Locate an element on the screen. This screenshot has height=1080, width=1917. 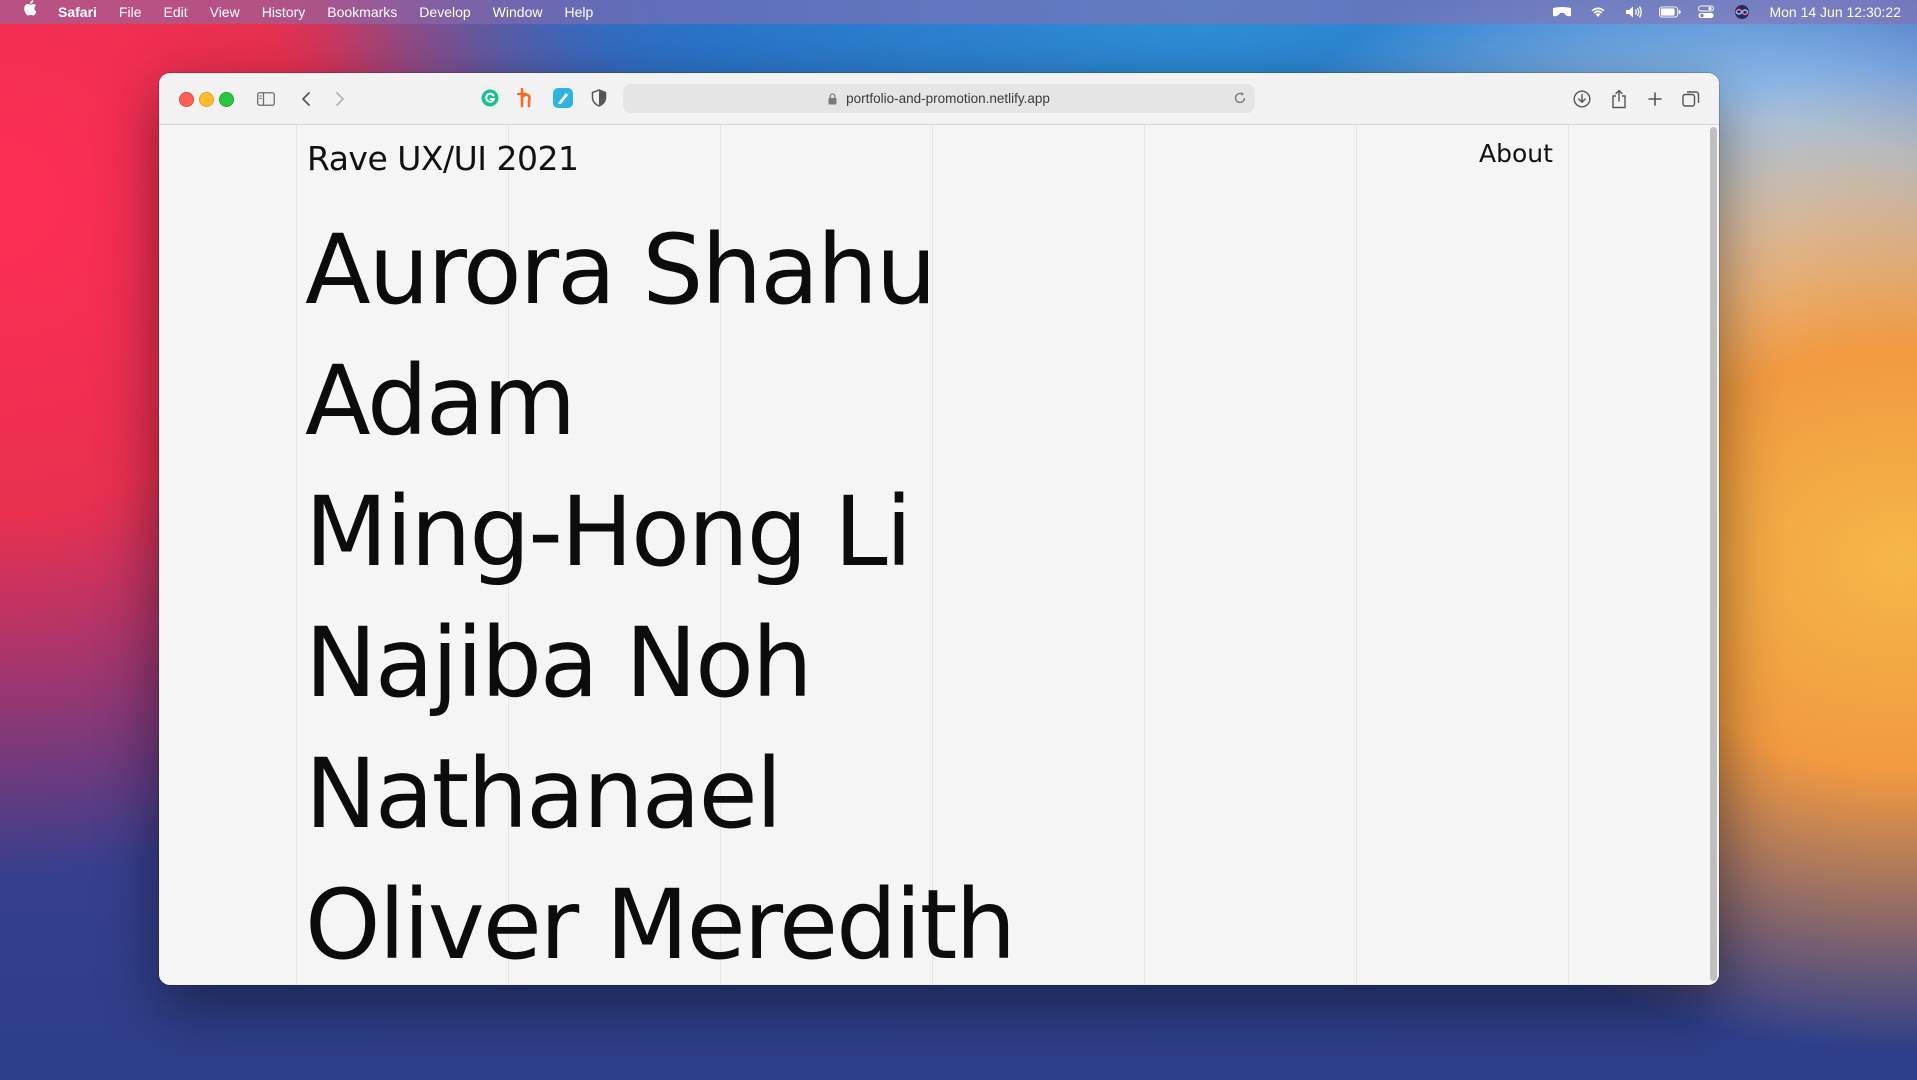
tabs-overview-icon is located at coordinates (1691, 99).